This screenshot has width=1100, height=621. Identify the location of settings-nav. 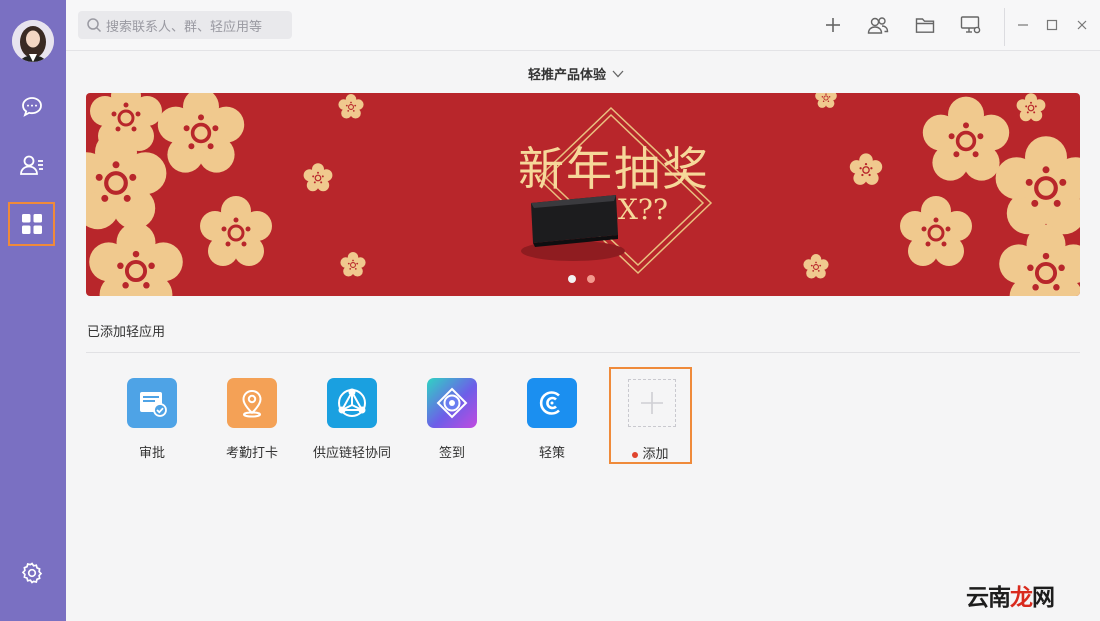
(32, 573).